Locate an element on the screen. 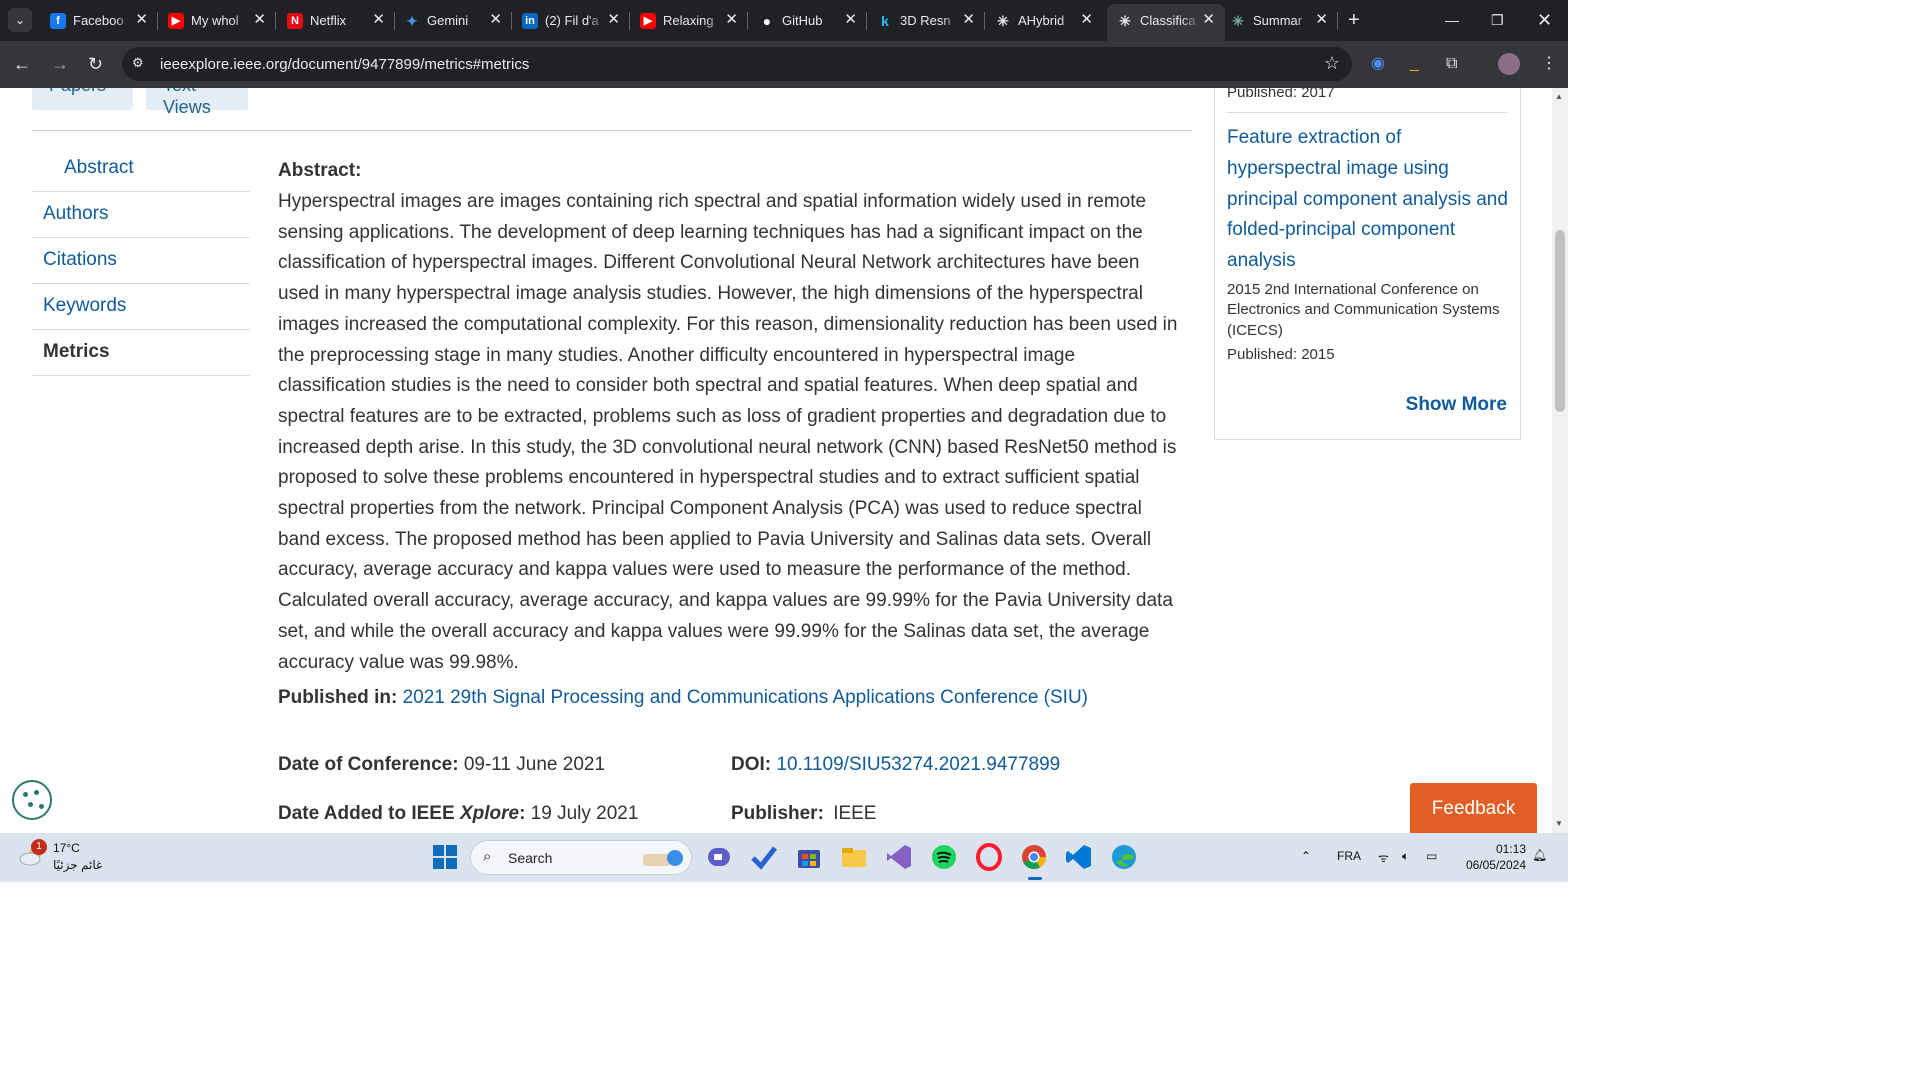  new-tab-button: + is located at coordinates (1354, 20).